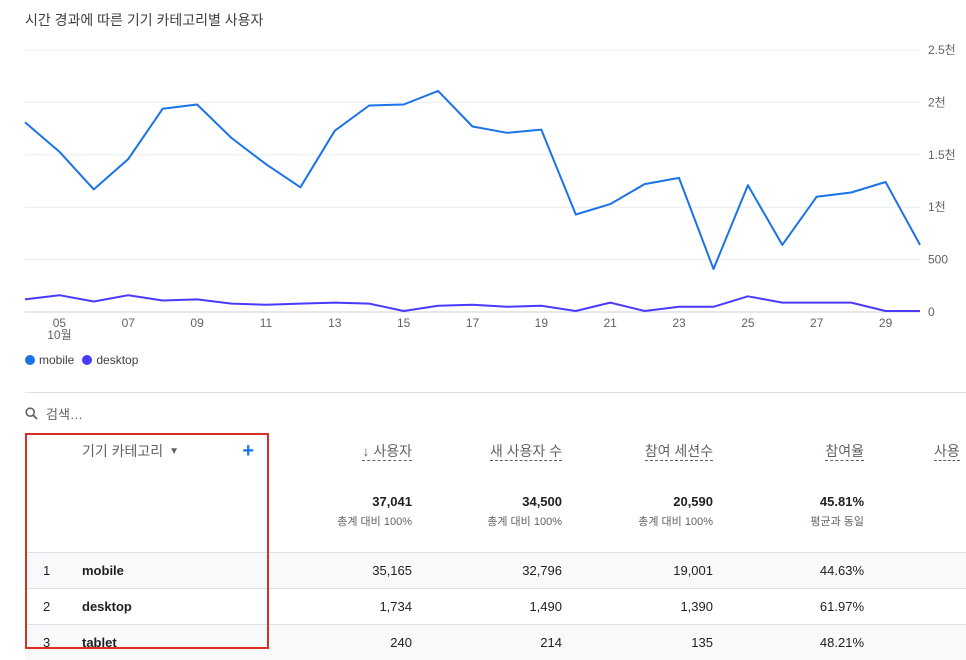 The width and height of the screenshot is (966, 660). What do you see at coordinates (788, 521) in the screenshot?
I see `total-engagement-rate-sub: 평균과 동일` at bounding box center [788, 521].